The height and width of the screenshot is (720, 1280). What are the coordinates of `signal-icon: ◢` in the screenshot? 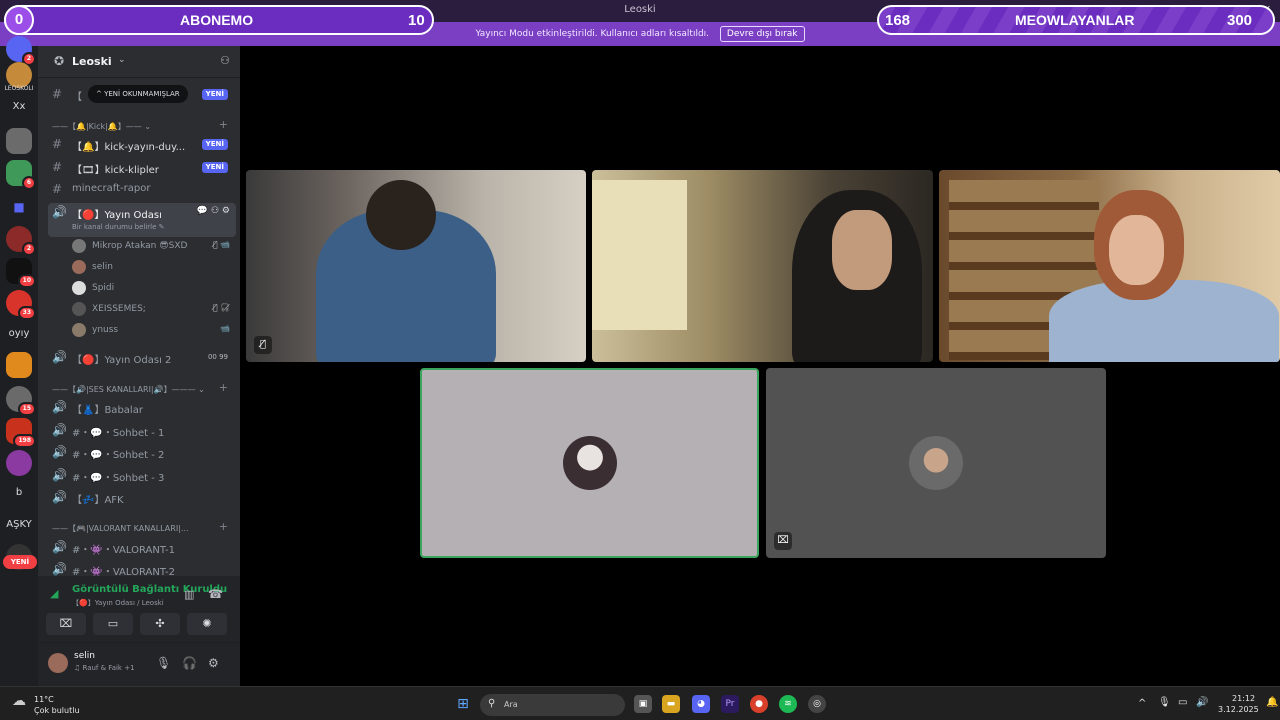 It's located at (54, 593).